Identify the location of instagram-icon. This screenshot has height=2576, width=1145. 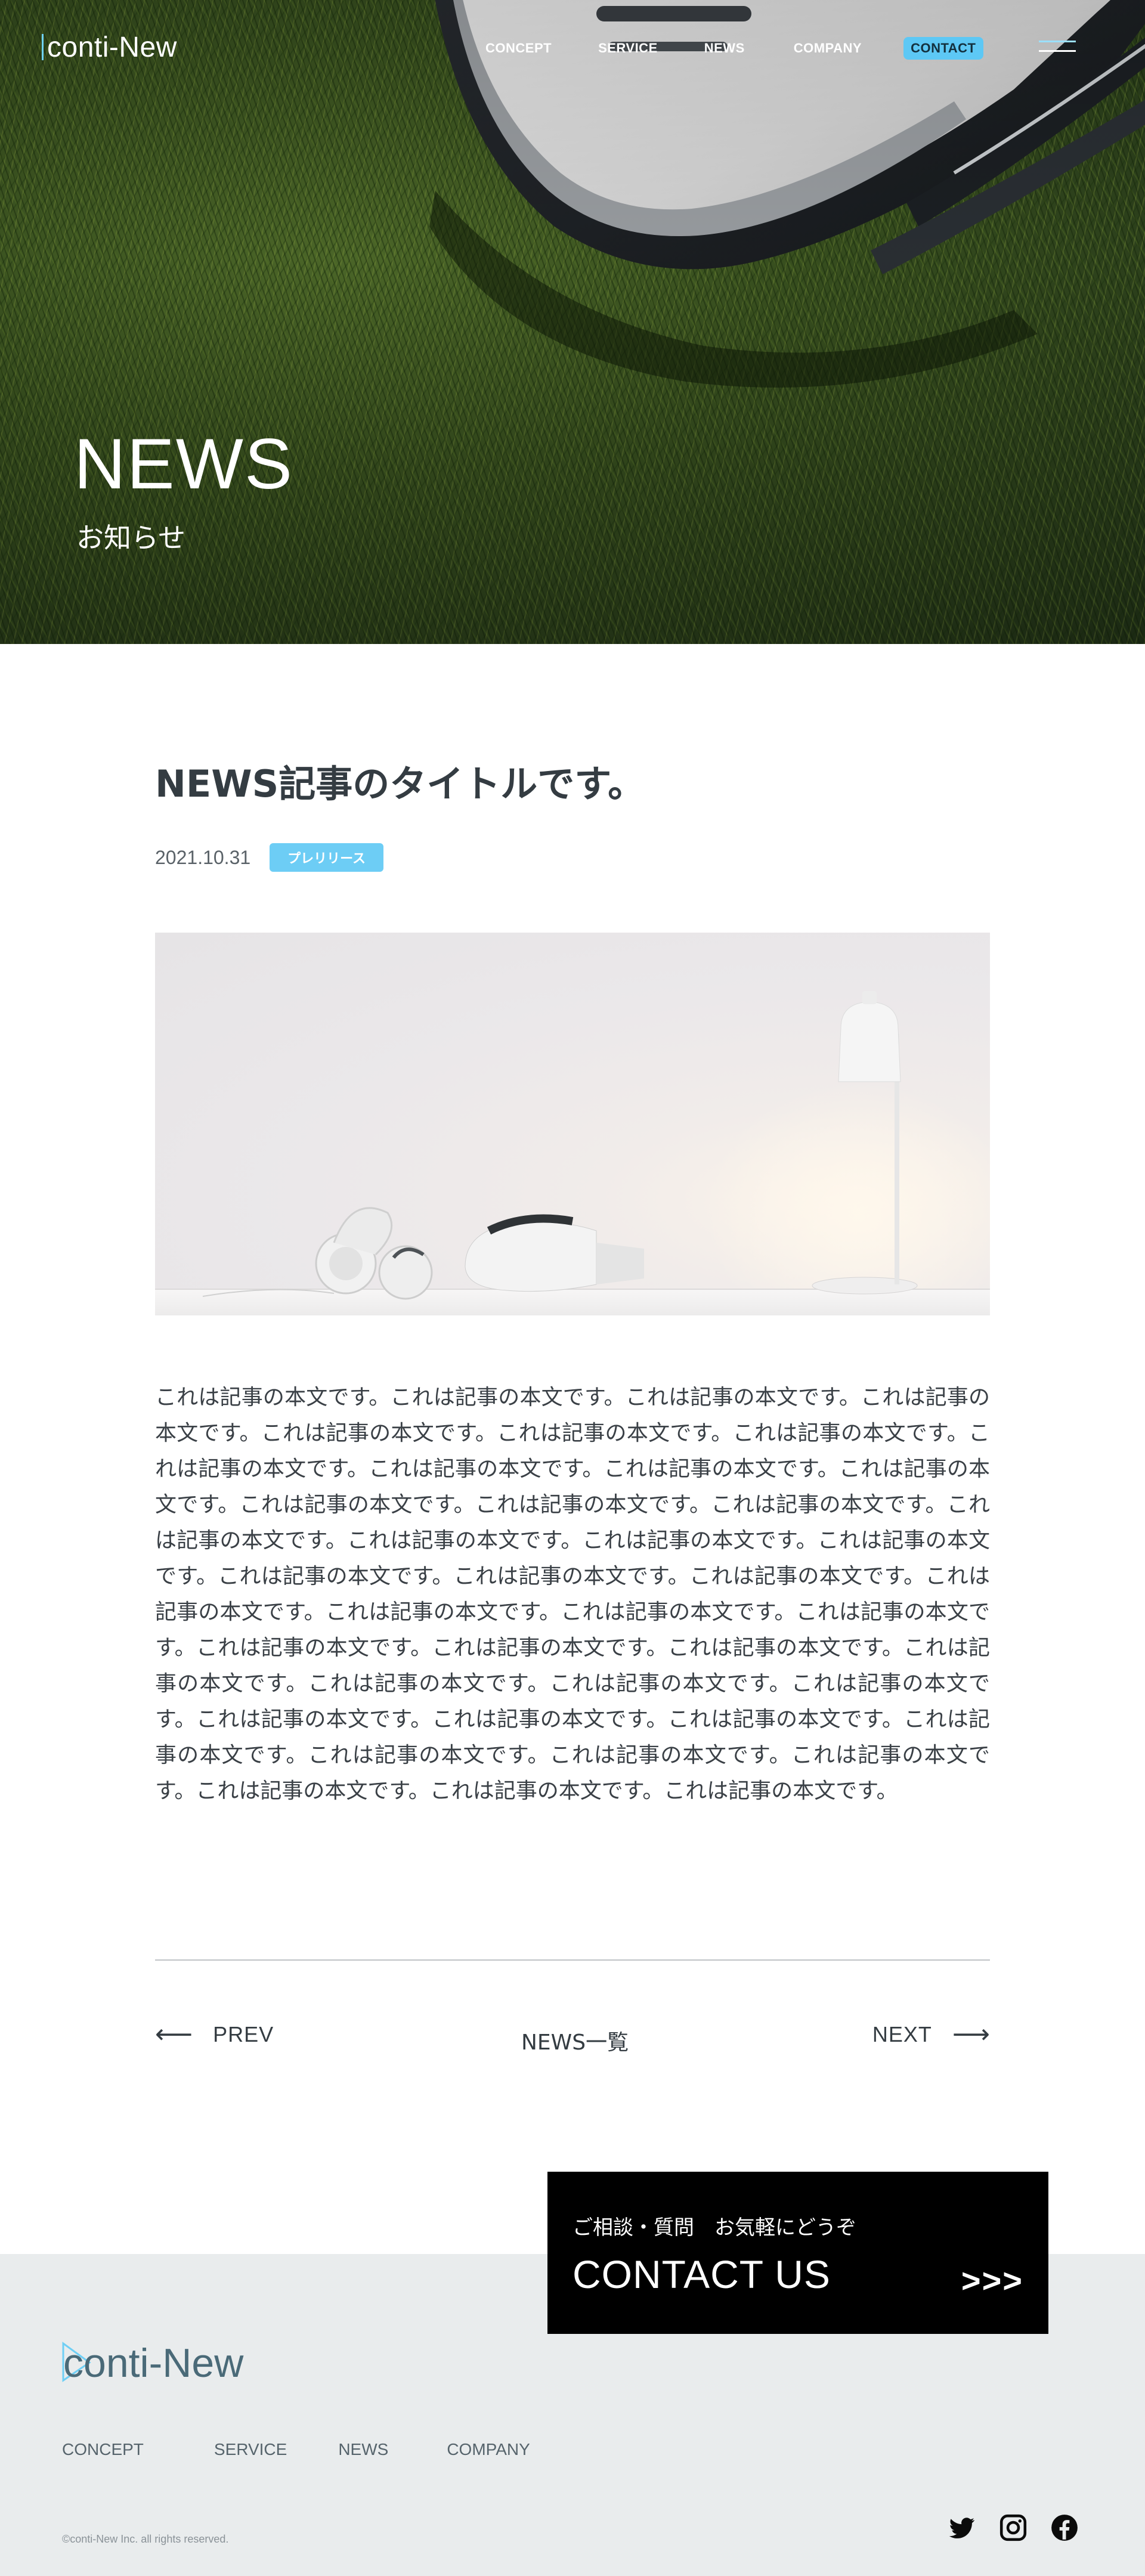
(1013, 2528).